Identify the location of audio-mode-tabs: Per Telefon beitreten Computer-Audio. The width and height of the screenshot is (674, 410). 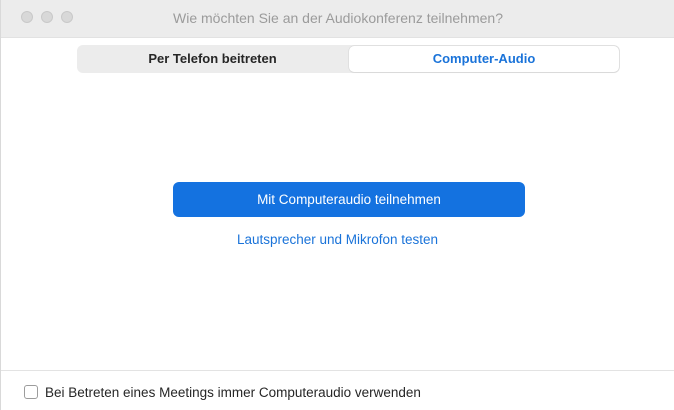
(348, 59).